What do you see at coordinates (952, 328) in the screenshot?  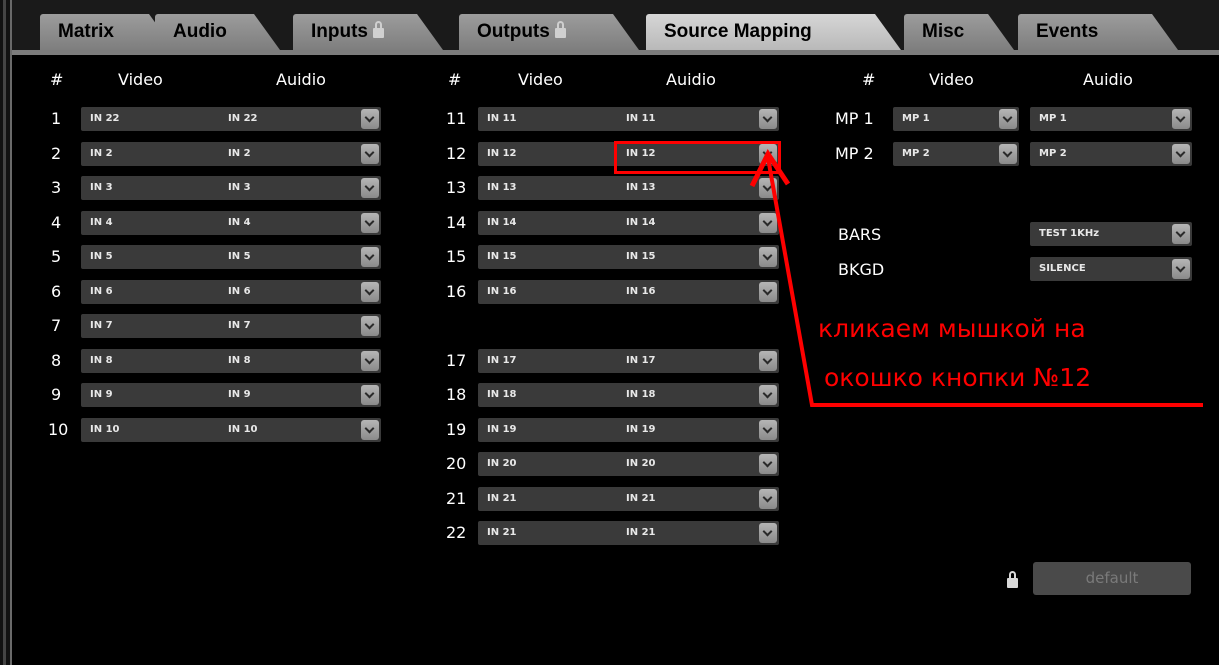 I see `annotation-text-line1: кликаем мышкой на` at bounding box center [952, 328].